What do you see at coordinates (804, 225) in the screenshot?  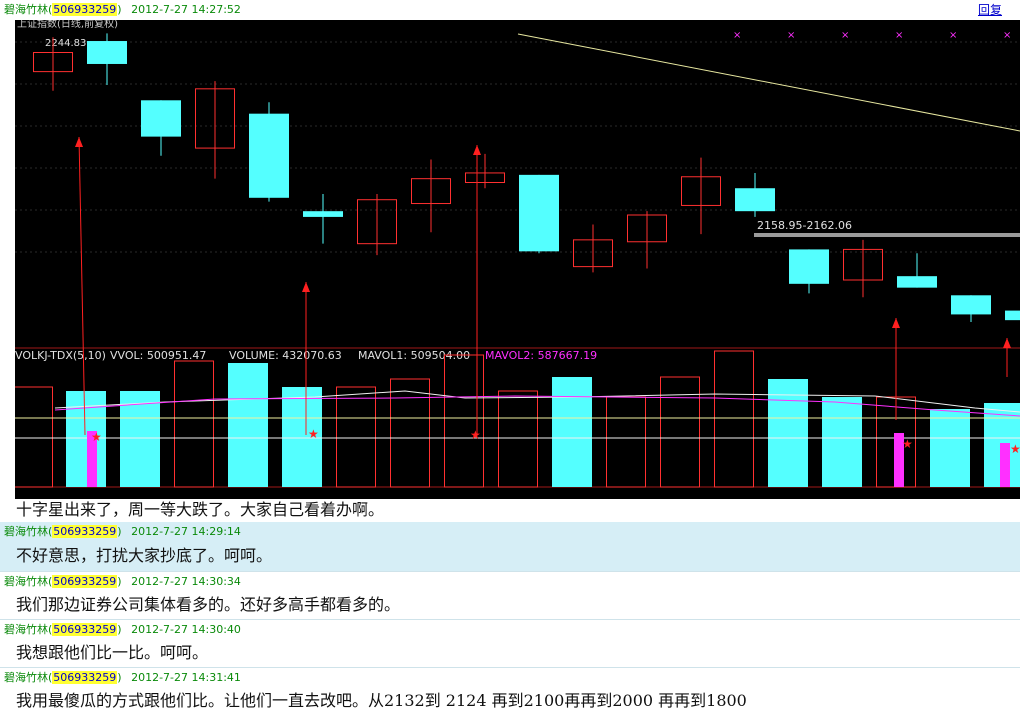 I see `price-range-label: 2158.95-2162.06` at bounding box center [804, 225].